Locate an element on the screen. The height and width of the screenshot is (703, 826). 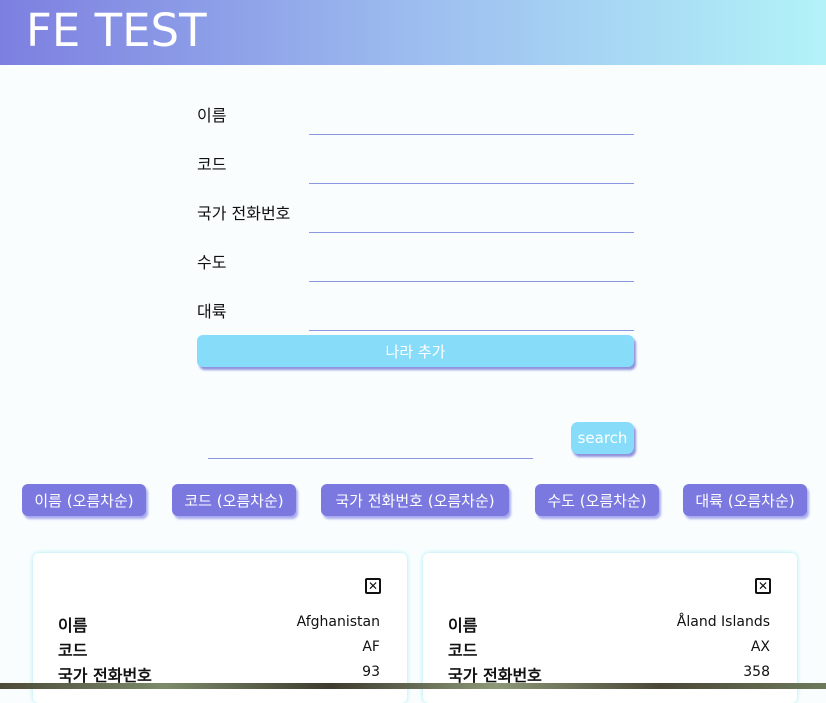
code-input is located at coordinates (471, 169).